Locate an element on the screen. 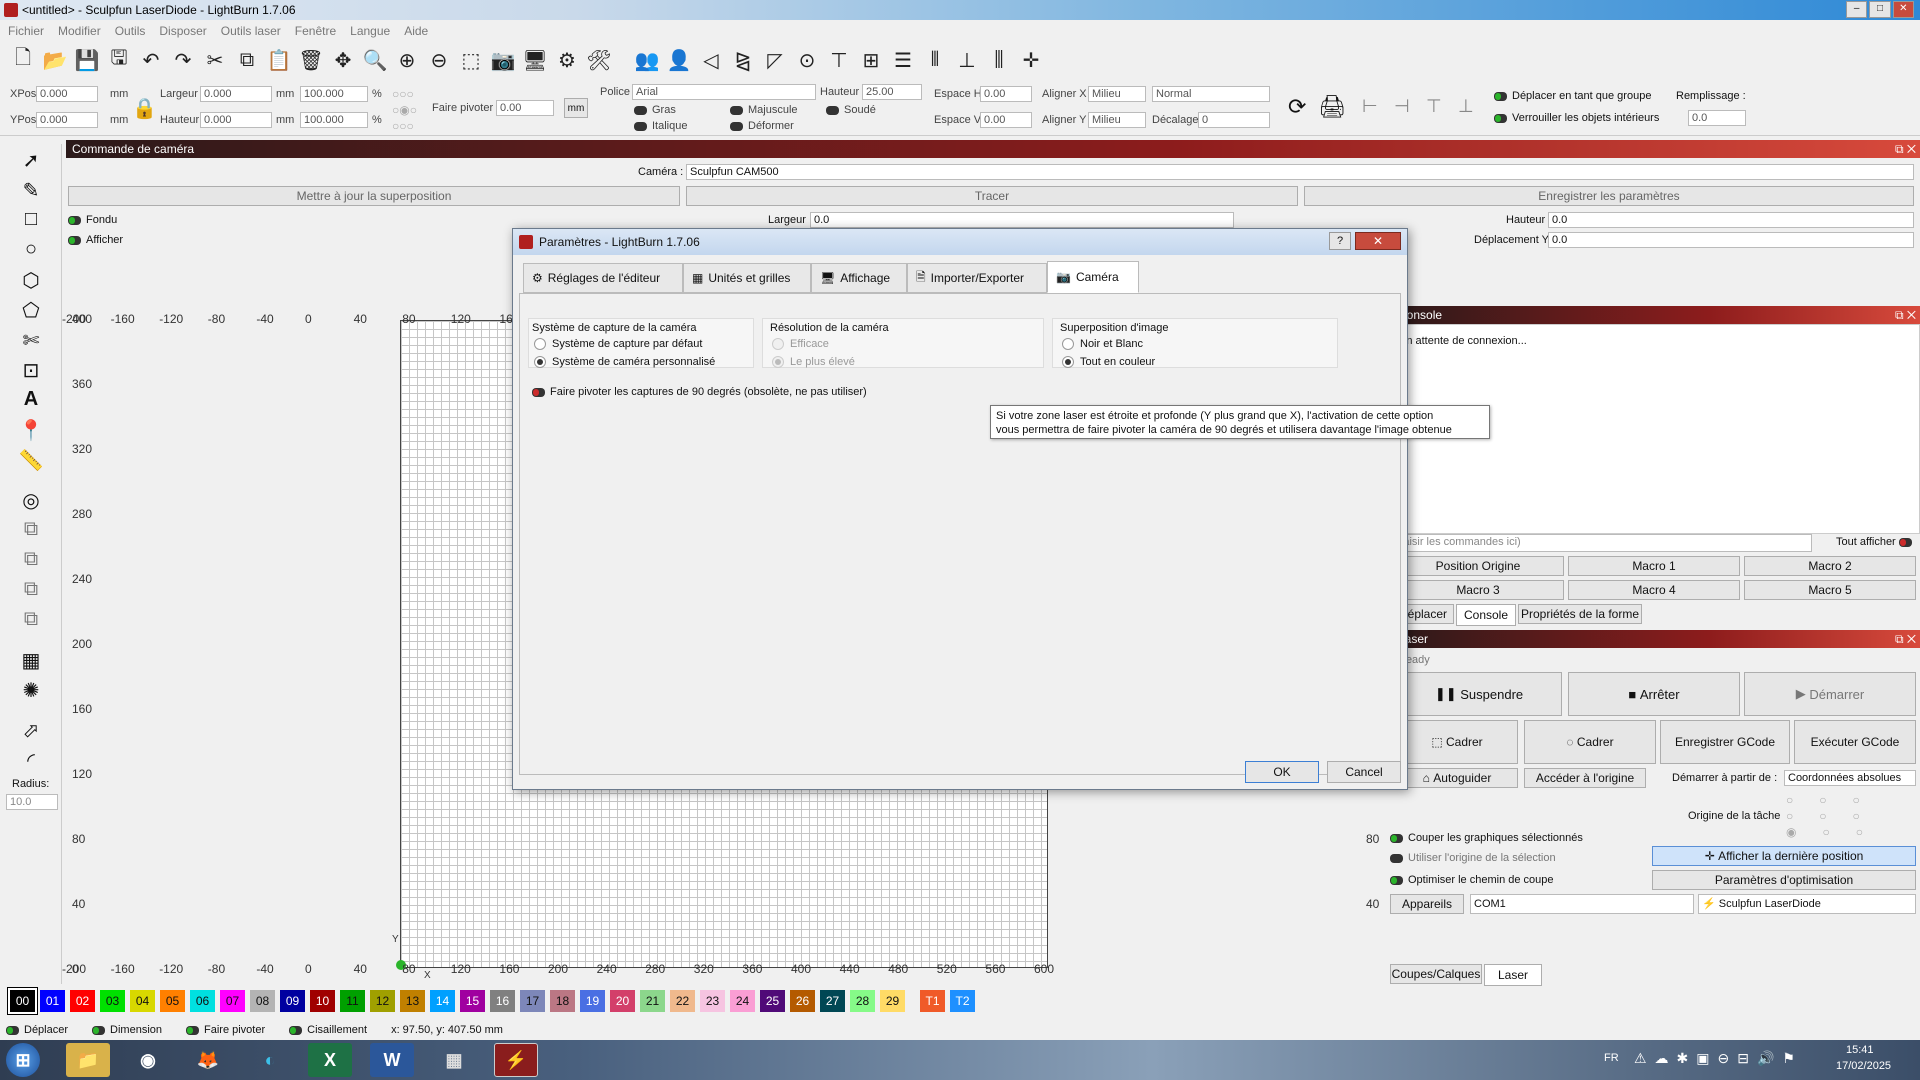 Image resolution: width=1920 pixels, height=1080 pixels. layer-swatch: 07 is located at coordinates (232, 1001).